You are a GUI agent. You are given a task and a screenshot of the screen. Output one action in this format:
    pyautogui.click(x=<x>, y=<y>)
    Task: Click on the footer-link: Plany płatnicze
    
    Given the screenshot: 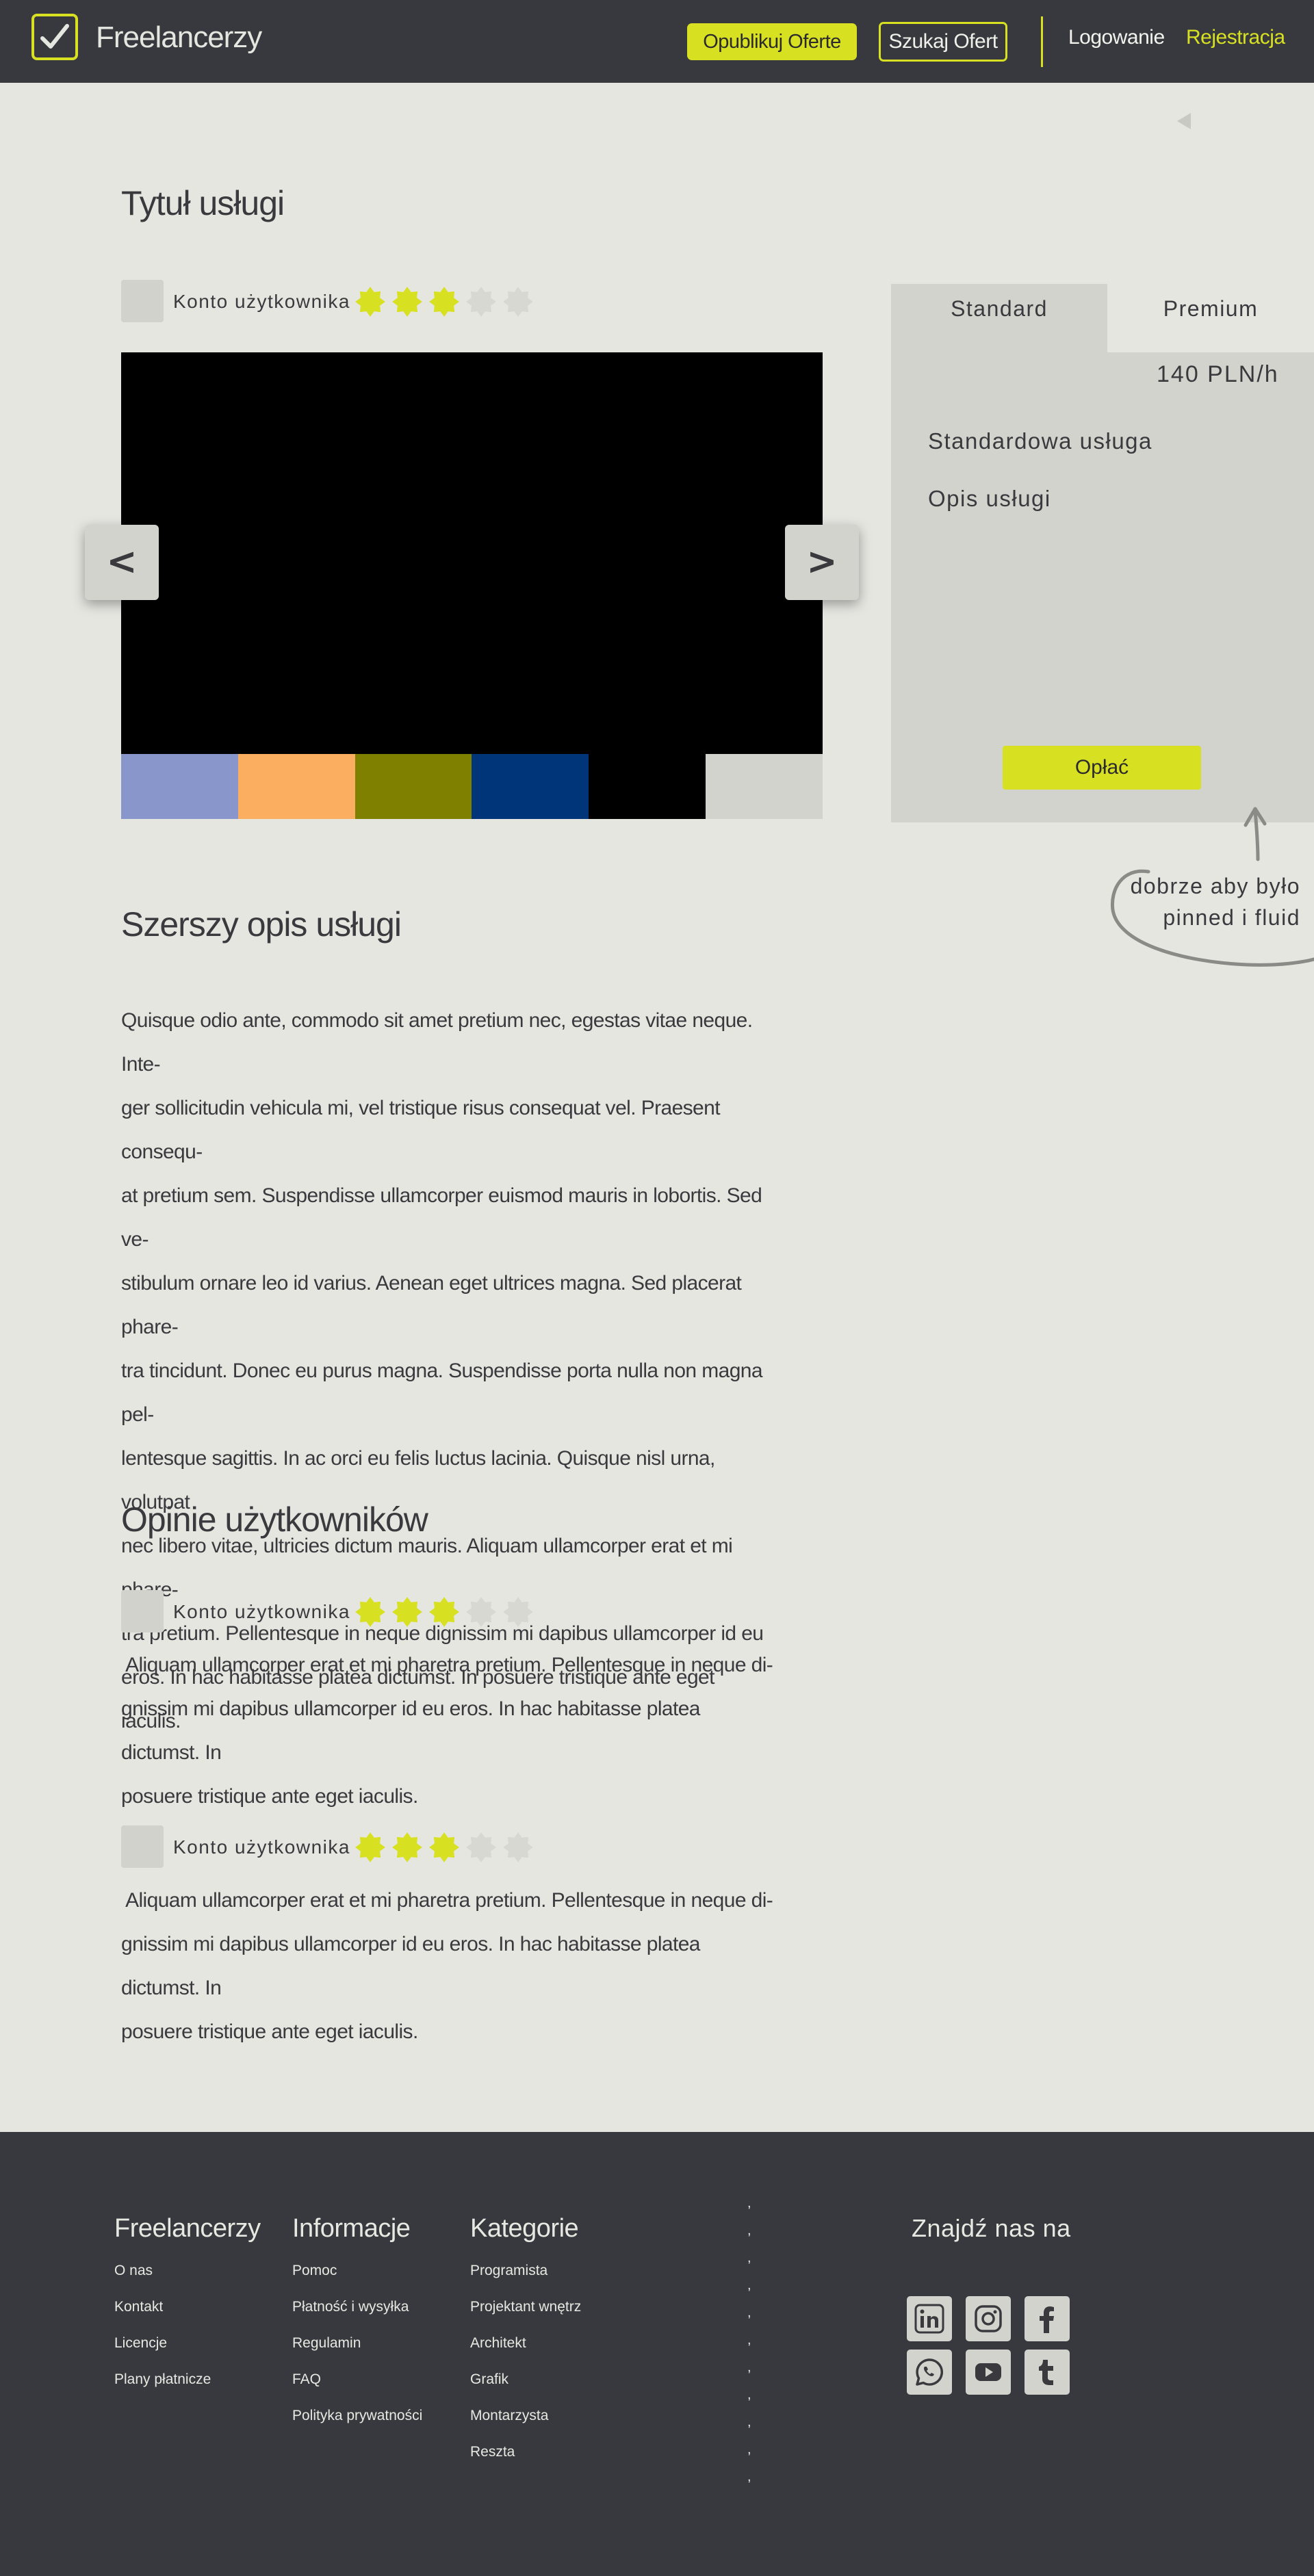 What is the action you would take?
    pyautogui.click(x=162, y=2379)
    